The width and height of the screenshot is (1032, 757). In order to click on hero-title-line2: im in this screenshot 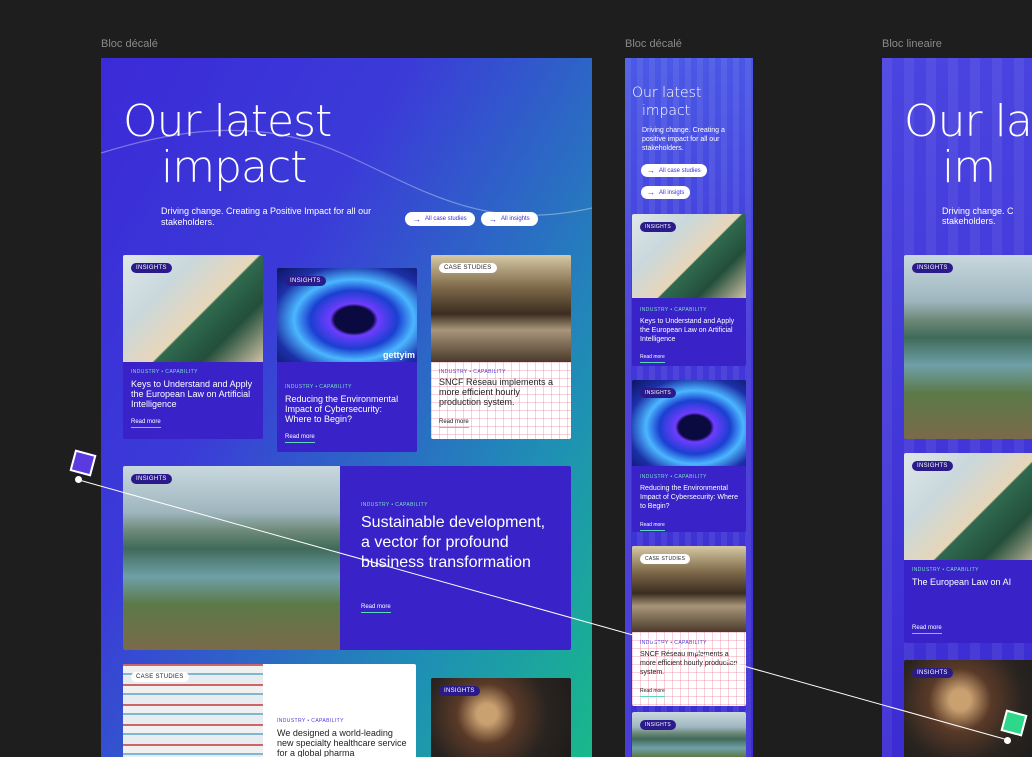, I will do `click(969, 167)`.